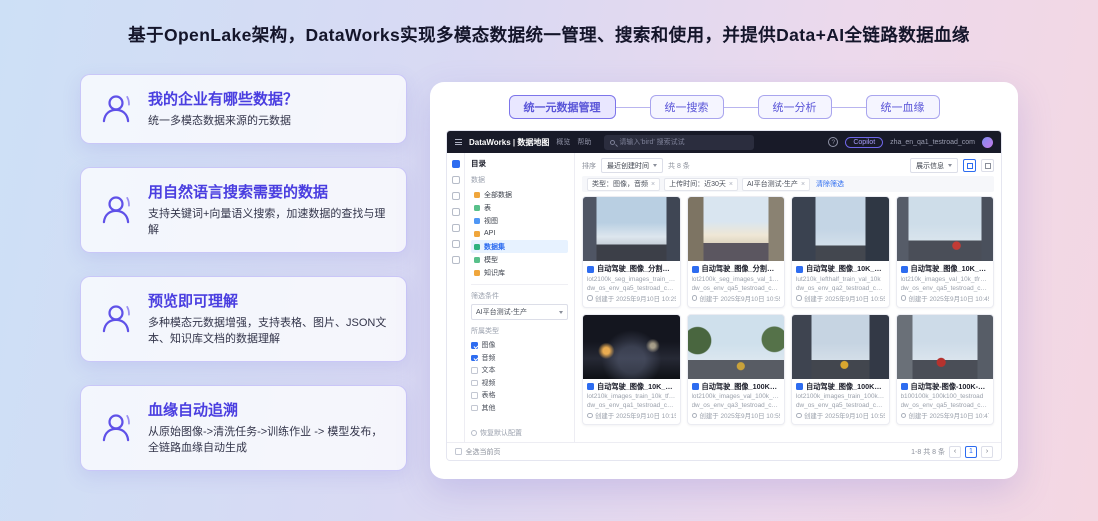  Describe the element at coordinates (776, 184) in the screenshot. I see `filter-chip-project: AI平台测试-生产 ×` at that location.